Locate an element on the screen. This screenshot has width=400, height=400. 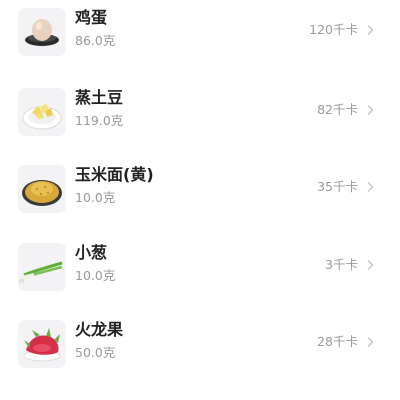
food-name: 蒸土豆 is located at coordinates (99, 97).